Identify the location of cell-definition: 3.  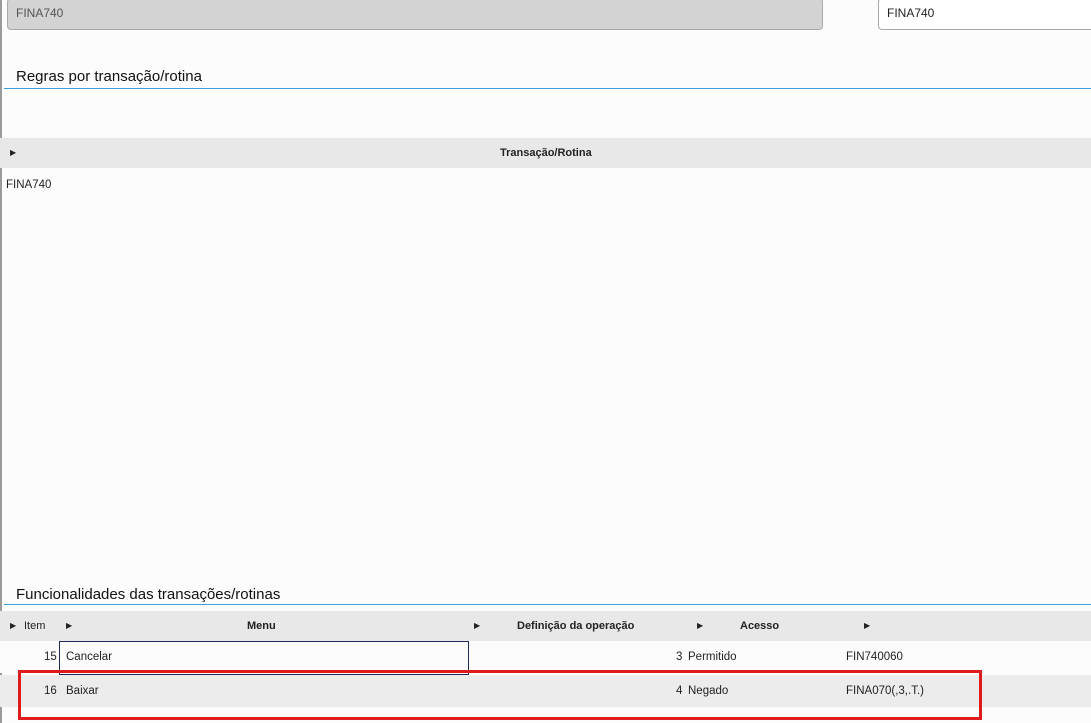
(679, 657).